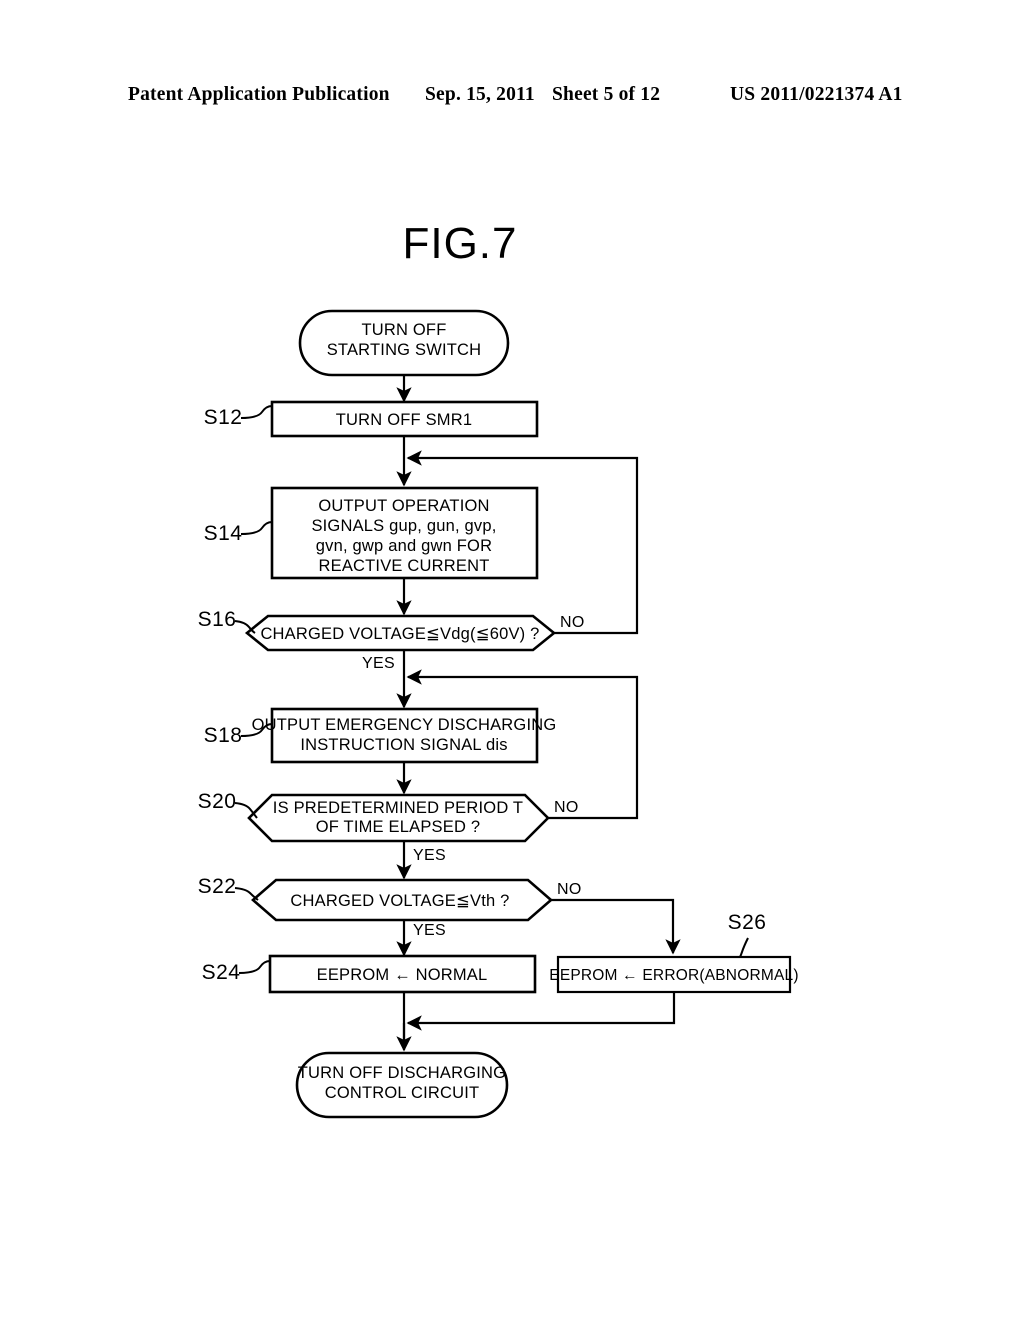 Image resolution: width=1024 pixels, height=1320 pixels. What do you see at coordinates (429, 855) in the screenshot?
I see `s20-yes-label: YES` at bounding box center [429, 855].